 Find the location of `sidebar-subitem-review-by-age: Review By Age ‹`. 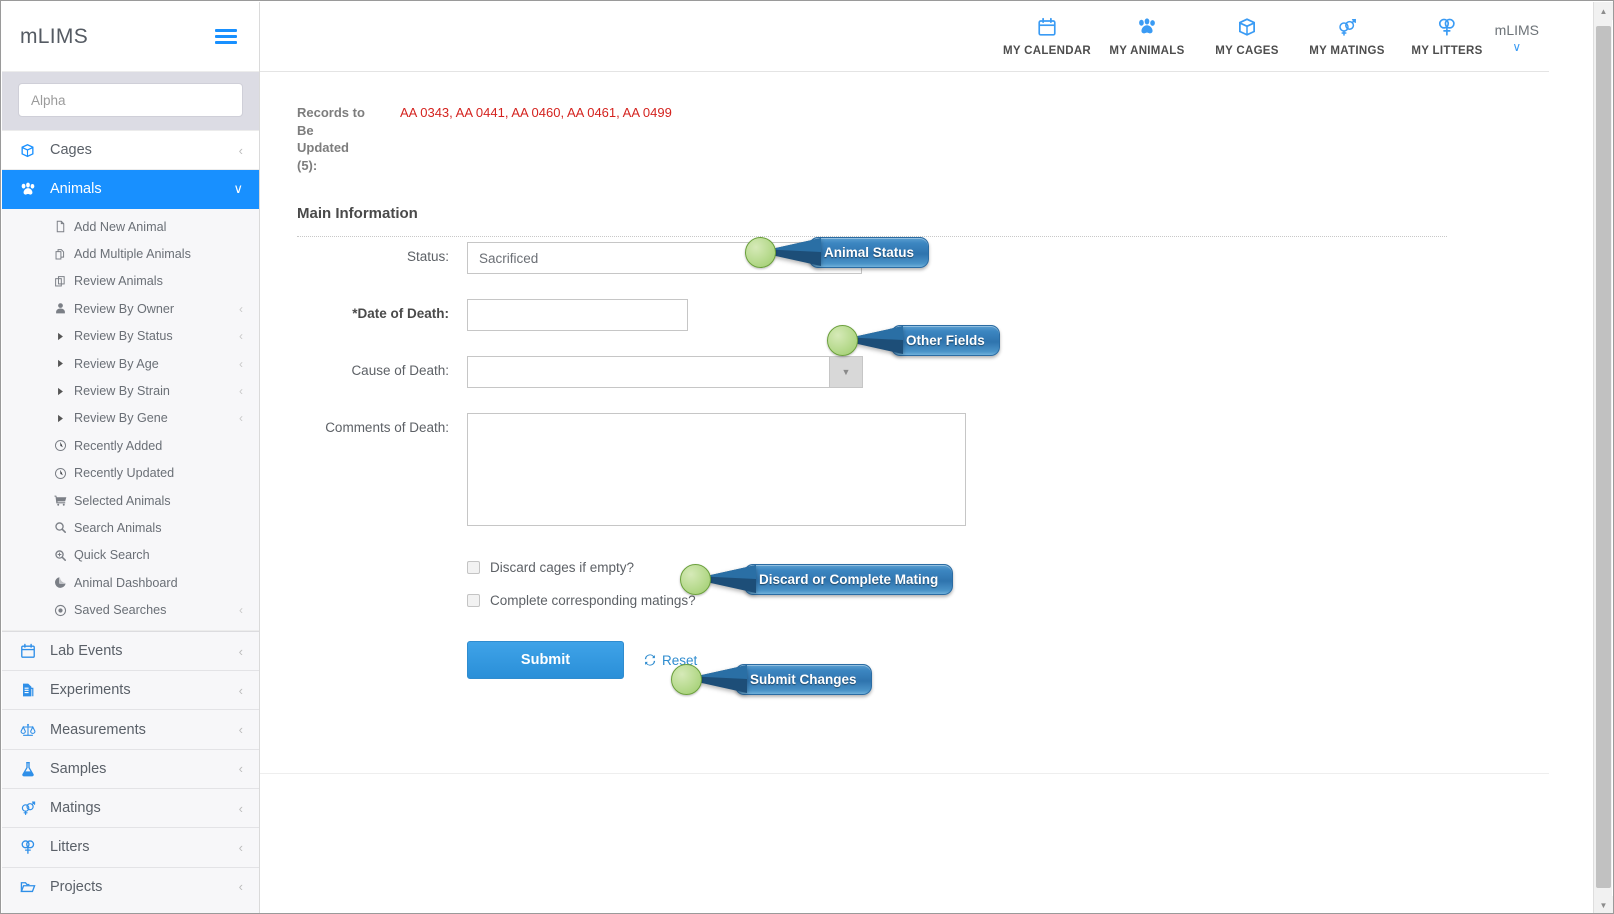

sidebar-subitem-review-by-age: Review By Age ‹ is located at coordinates (130, 363).